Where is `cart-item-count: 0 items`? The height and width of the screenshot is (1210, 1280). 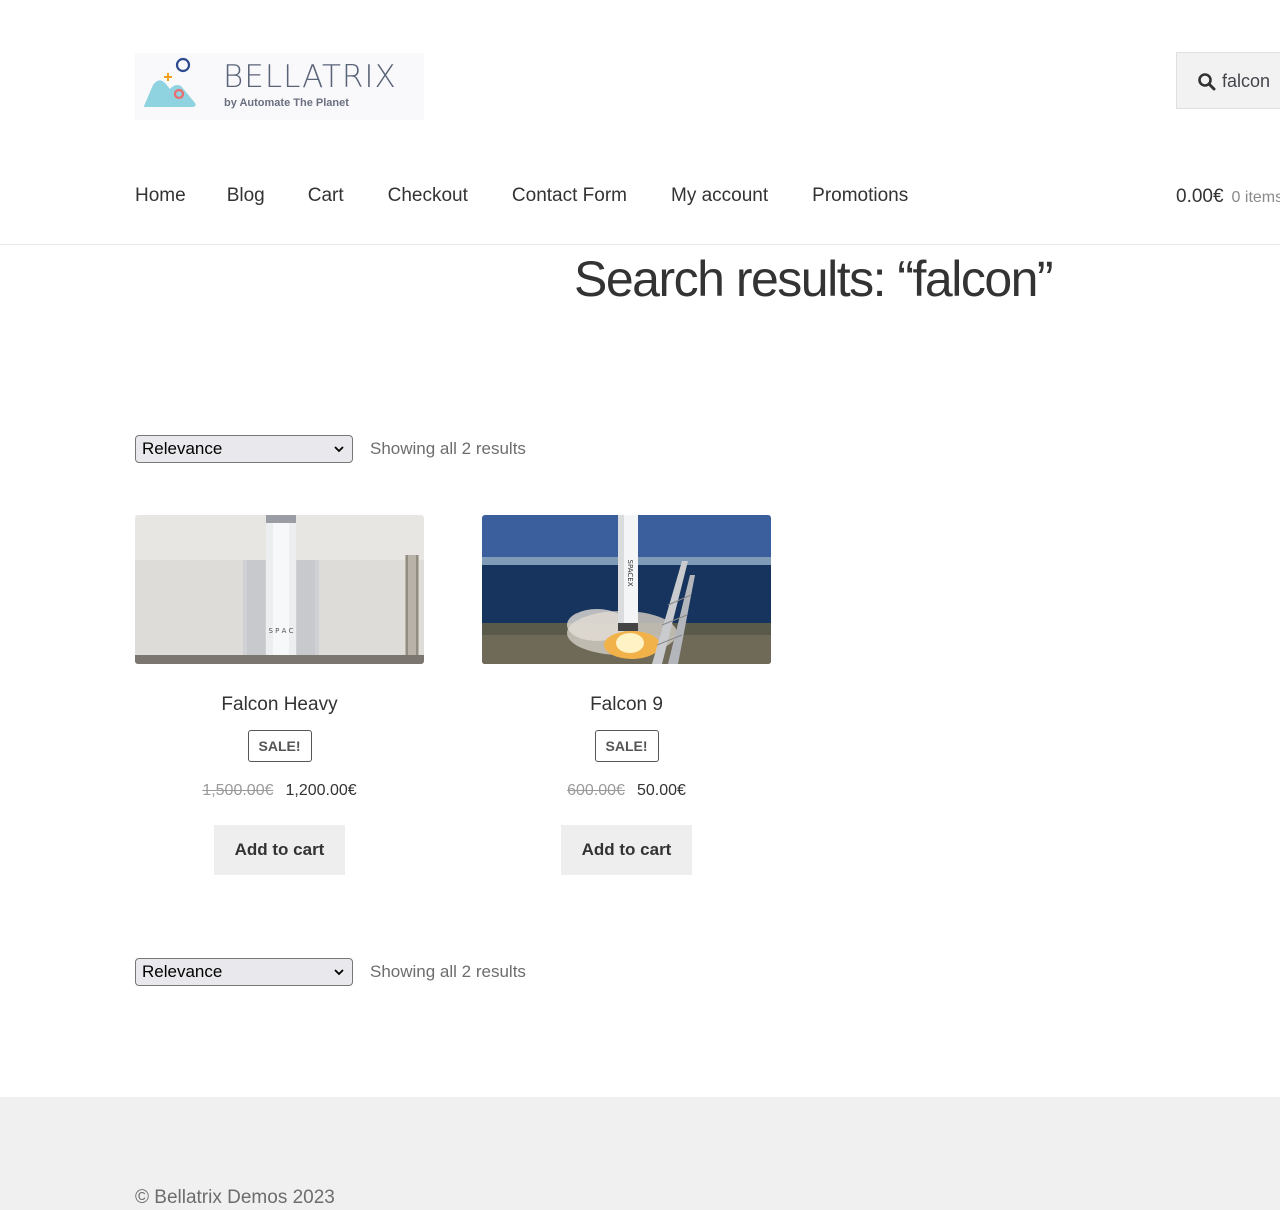
cart-item-count: 0 items is located at coordinates (1255, 197).